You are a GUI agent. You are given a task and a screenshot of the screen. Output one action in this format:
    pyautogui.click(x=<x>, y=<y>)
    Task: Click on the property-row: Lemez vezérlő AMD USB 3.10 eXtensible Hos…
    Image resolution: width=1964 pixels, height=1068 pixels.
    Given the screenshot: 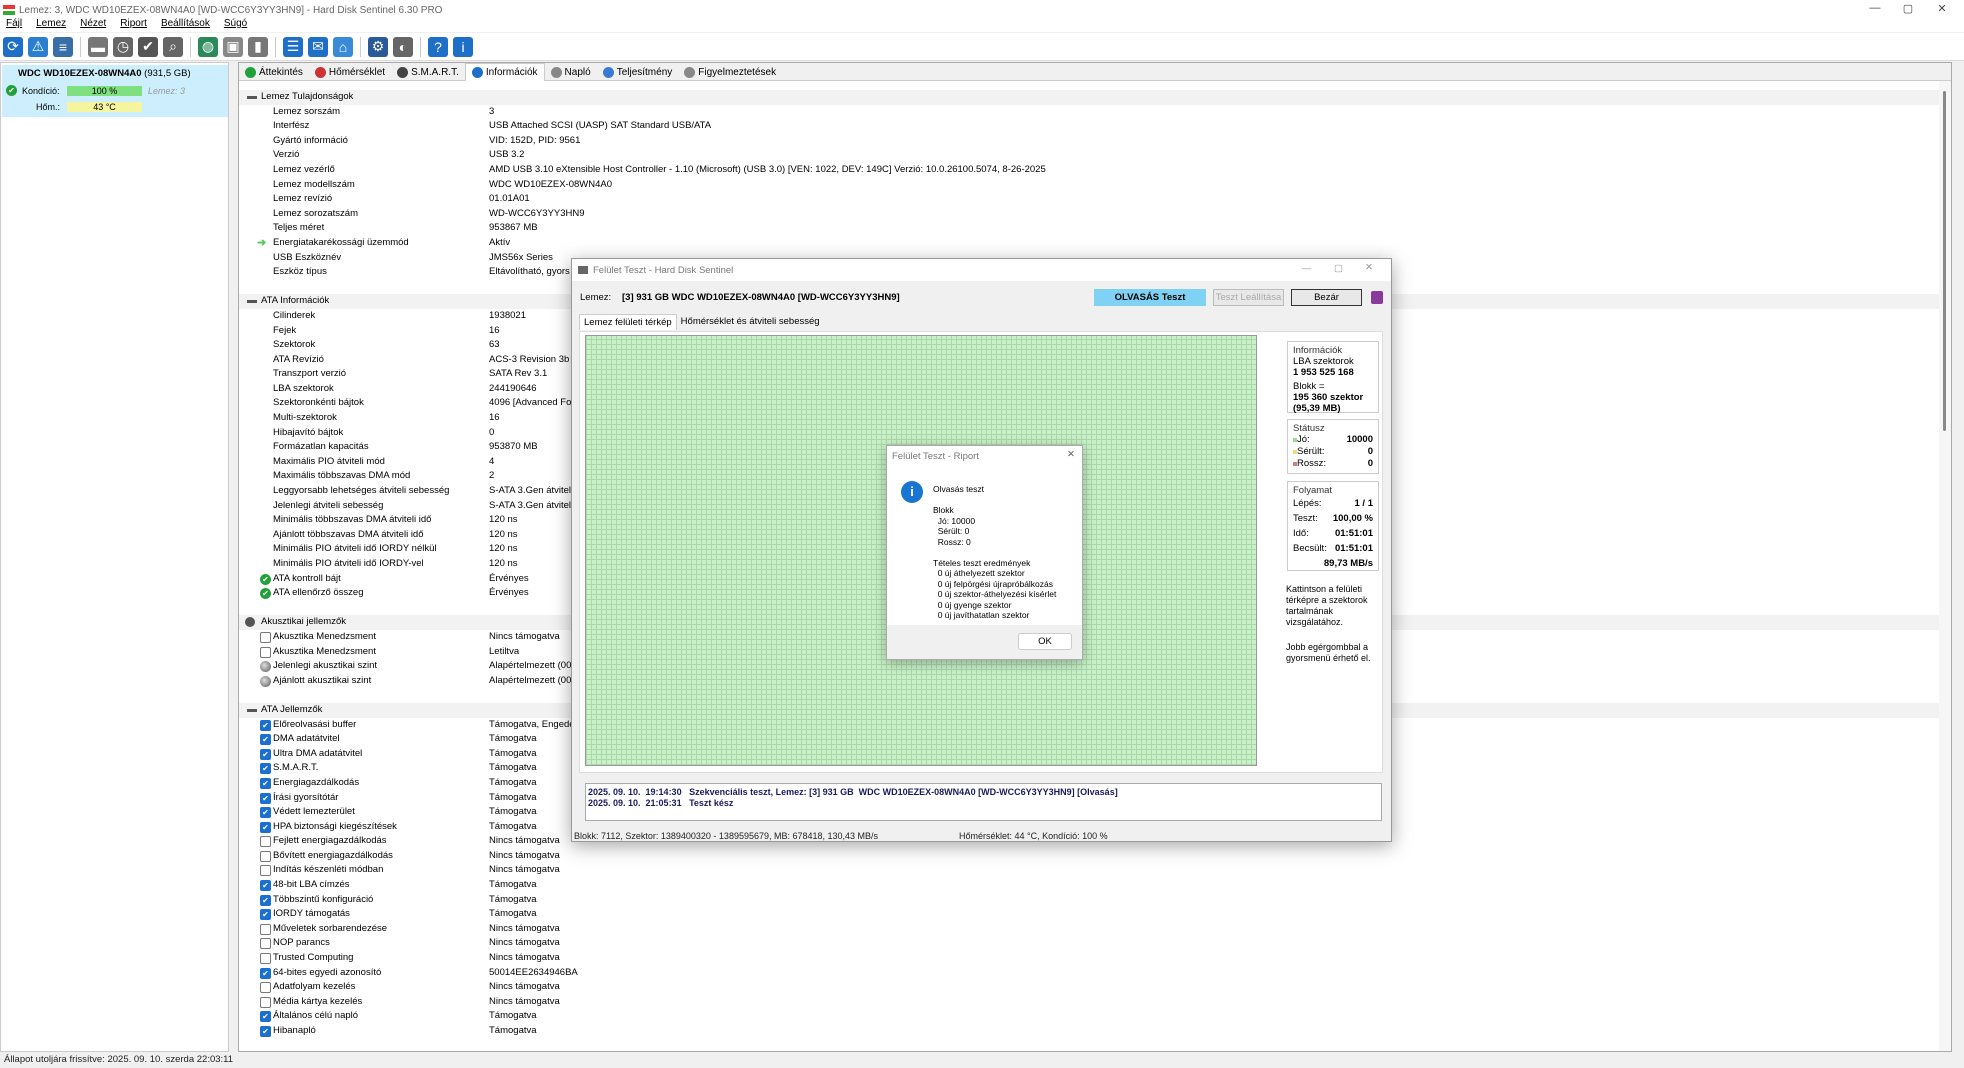 What is the action you would take?
    pyautogui.click(x=1089, y=170)
    